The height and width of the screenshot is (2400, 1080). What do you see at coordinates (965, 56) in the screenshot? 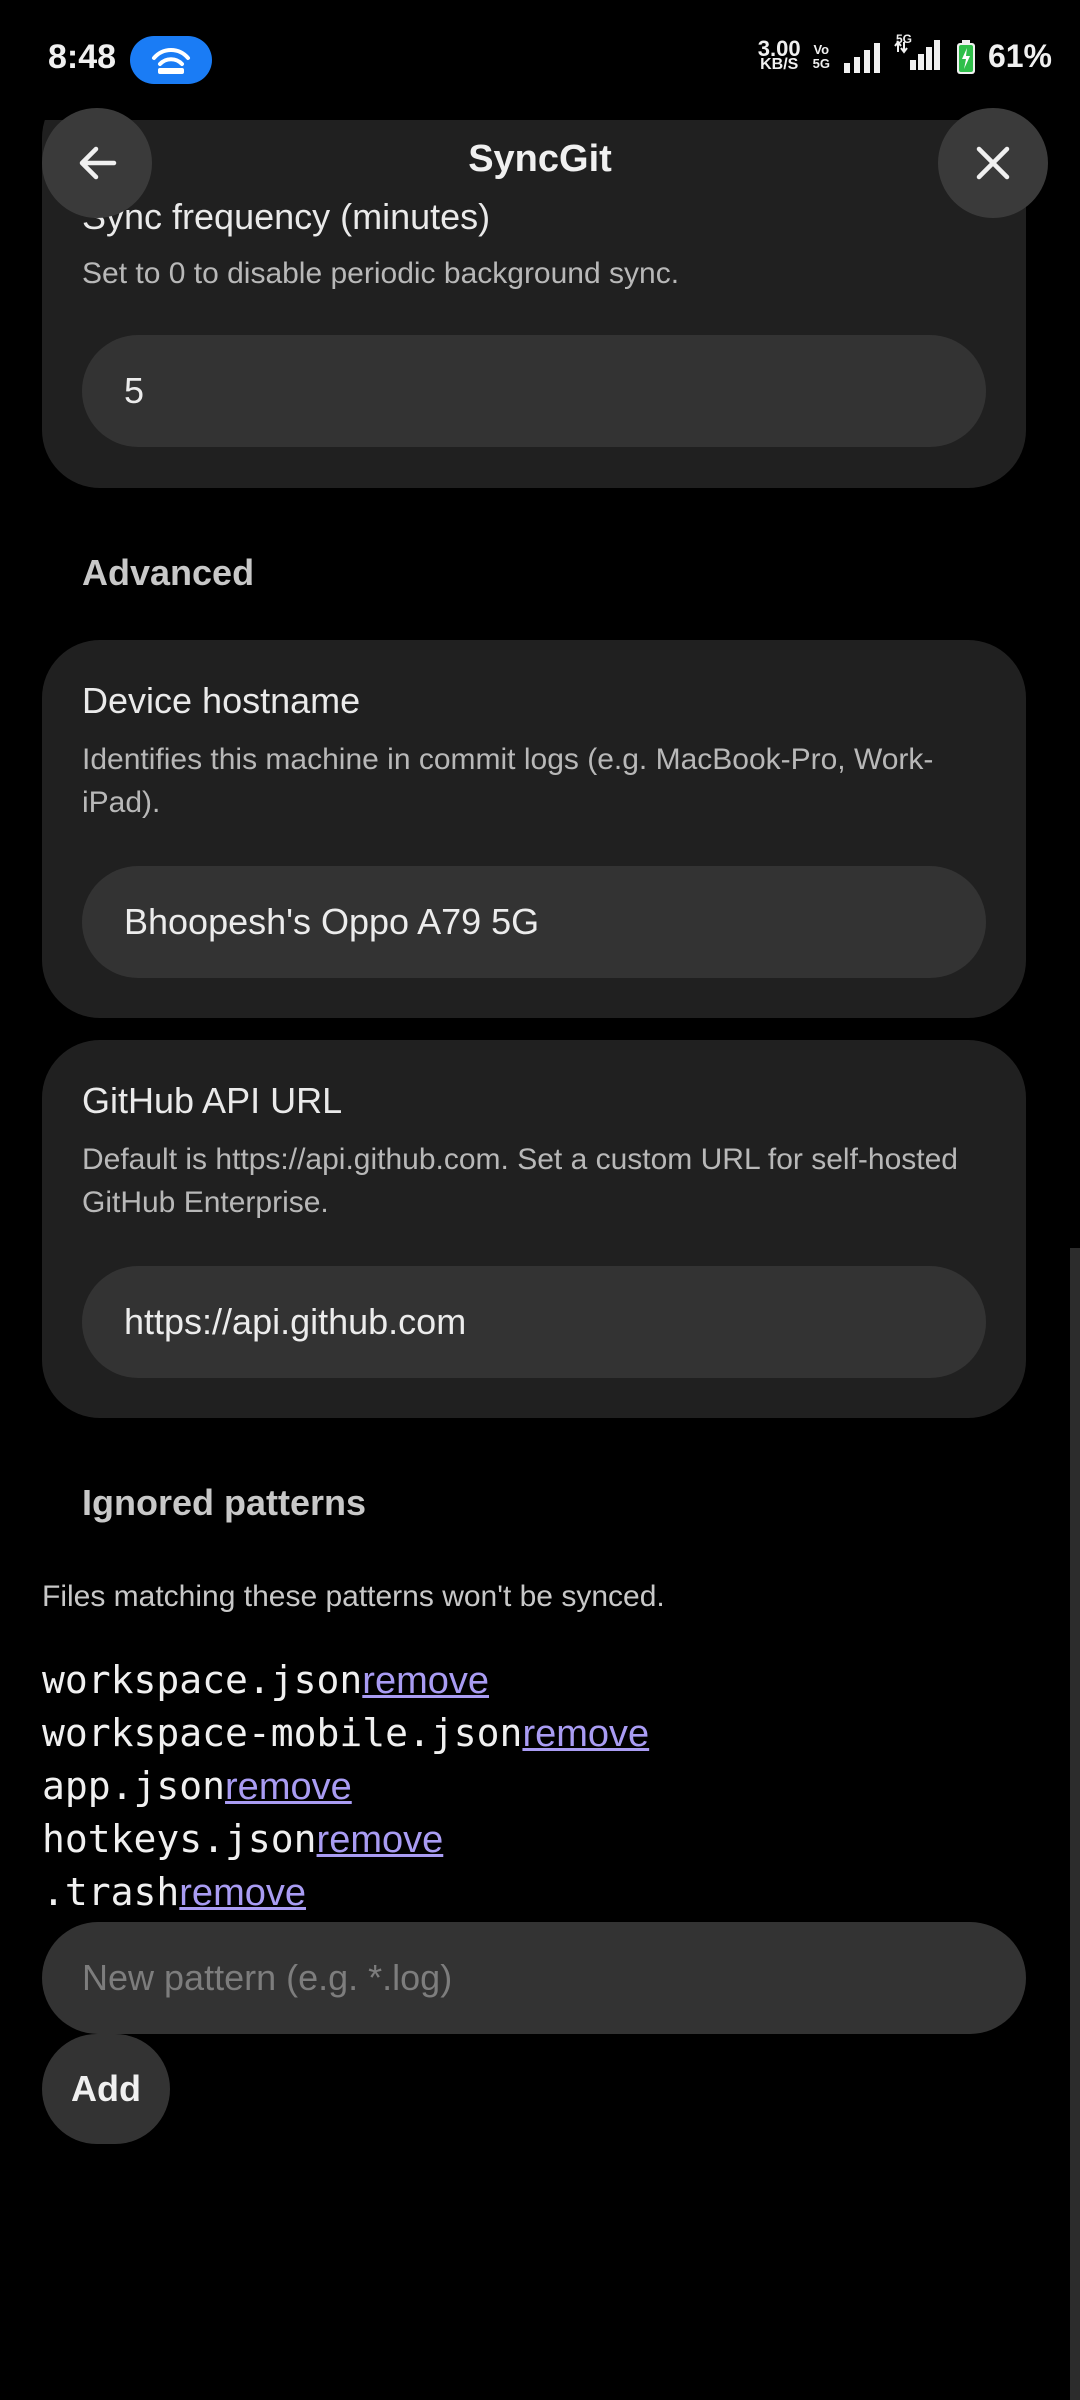
I see `battery-charging-icon` at bounding box center [965, 56].